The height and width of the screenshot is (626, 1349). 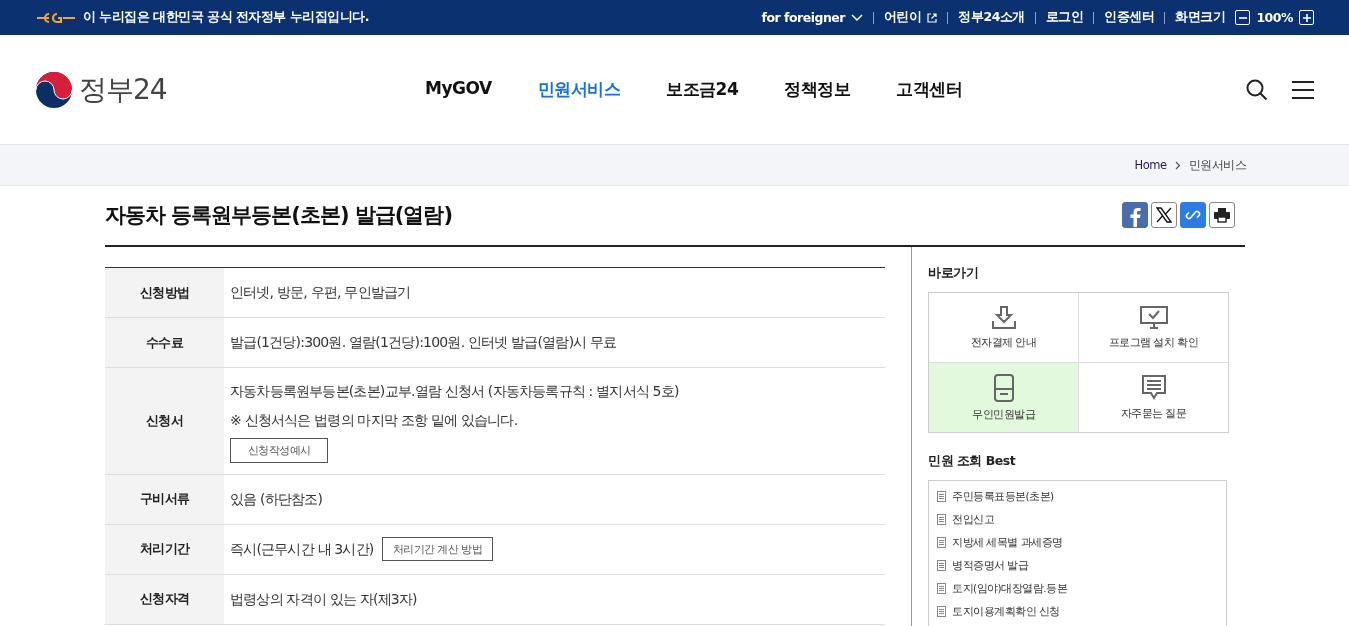 I want to click on nav-item: MyGOV, so click(x=458, y=89).